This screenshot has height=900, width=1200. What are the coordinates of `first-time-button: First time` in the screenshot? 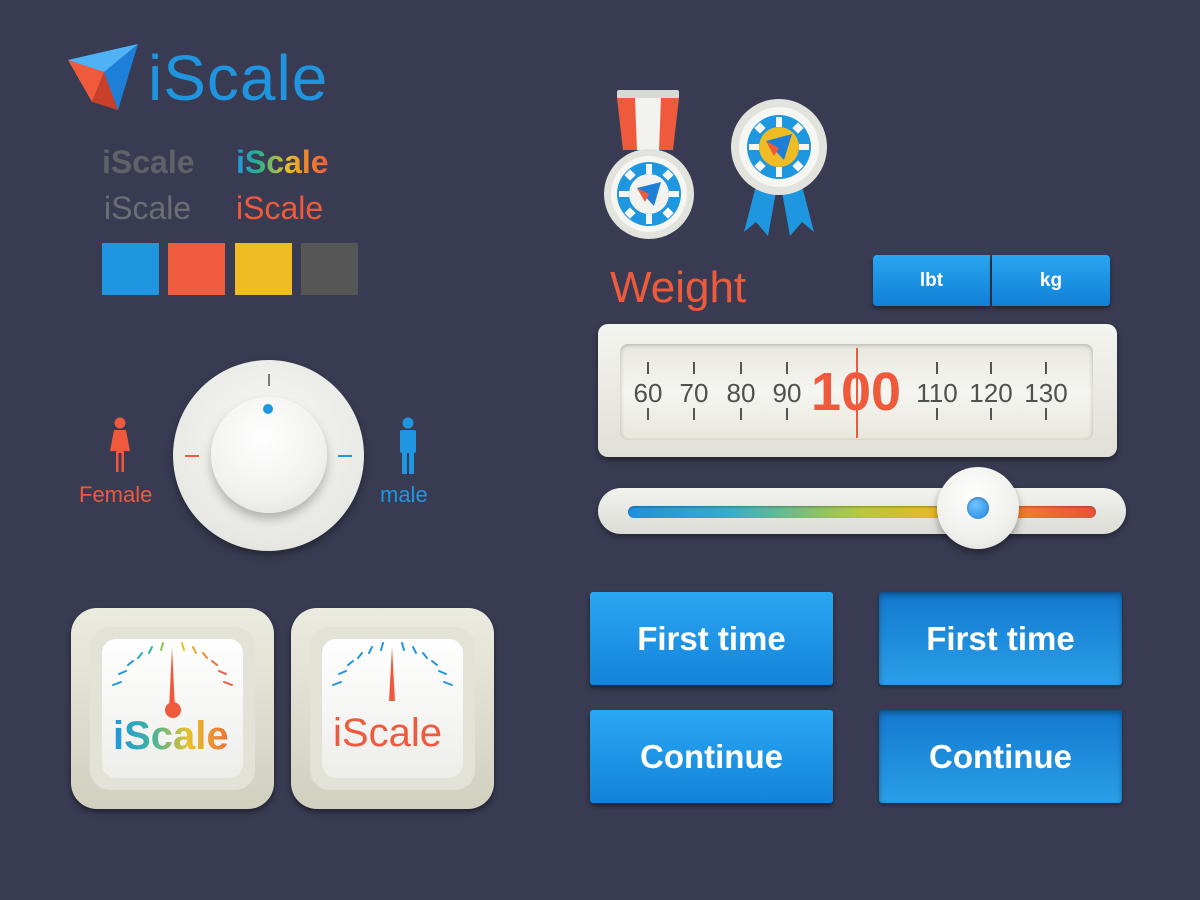 It's located at (711, 638).